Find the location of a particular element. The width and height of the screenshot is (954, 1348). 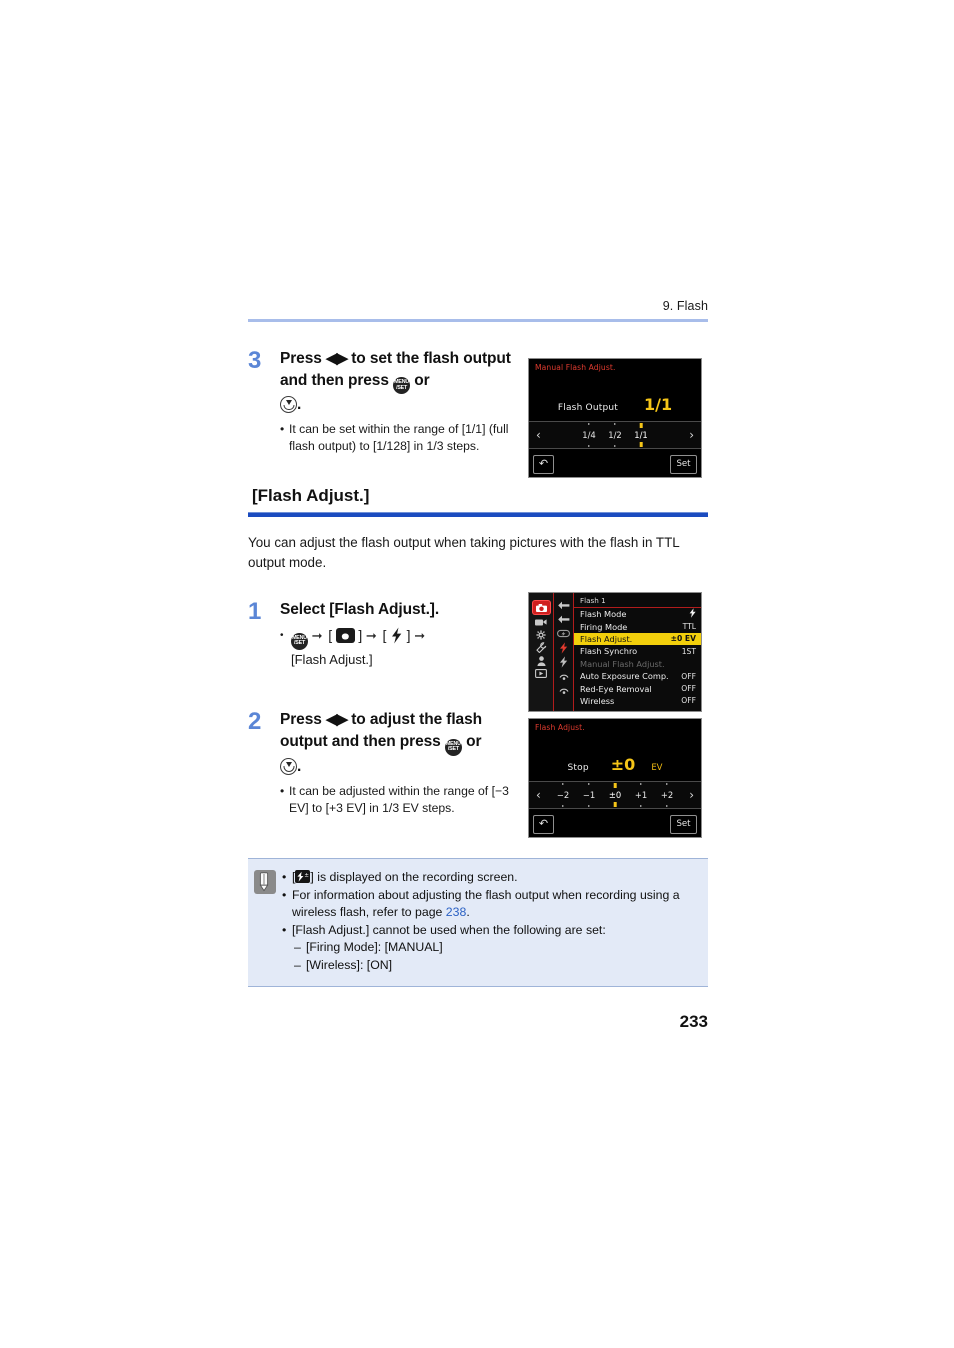

scale-ticks: −2 −1 ±0 +1 +2 is located at coordinates (615, 795).